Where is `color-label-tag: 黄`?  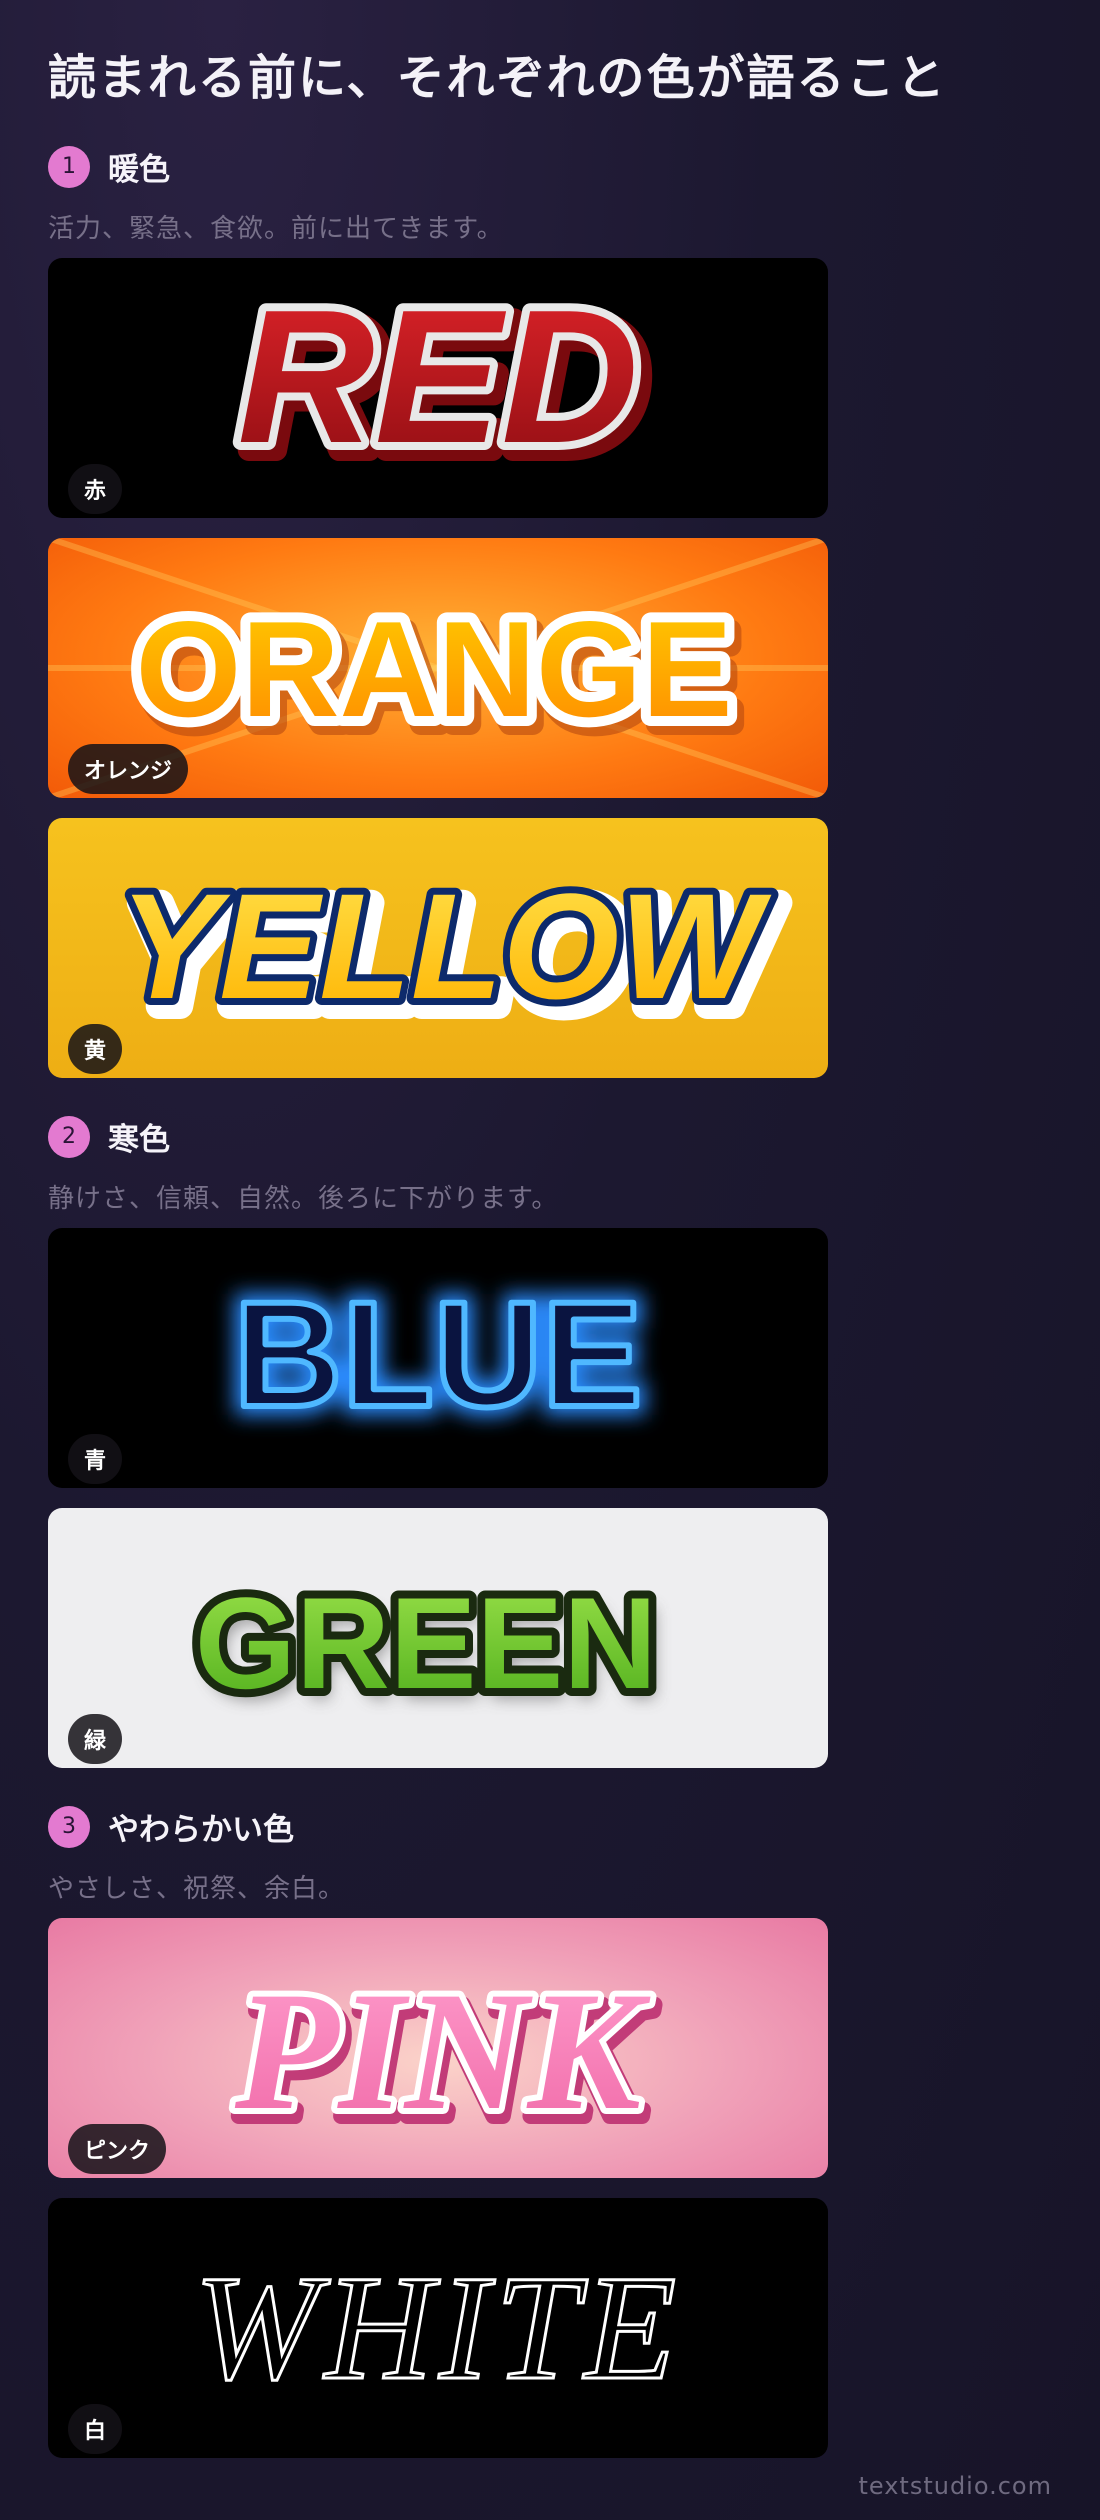 color-label-tag: 黄 is located at coordinates (95, 1049).